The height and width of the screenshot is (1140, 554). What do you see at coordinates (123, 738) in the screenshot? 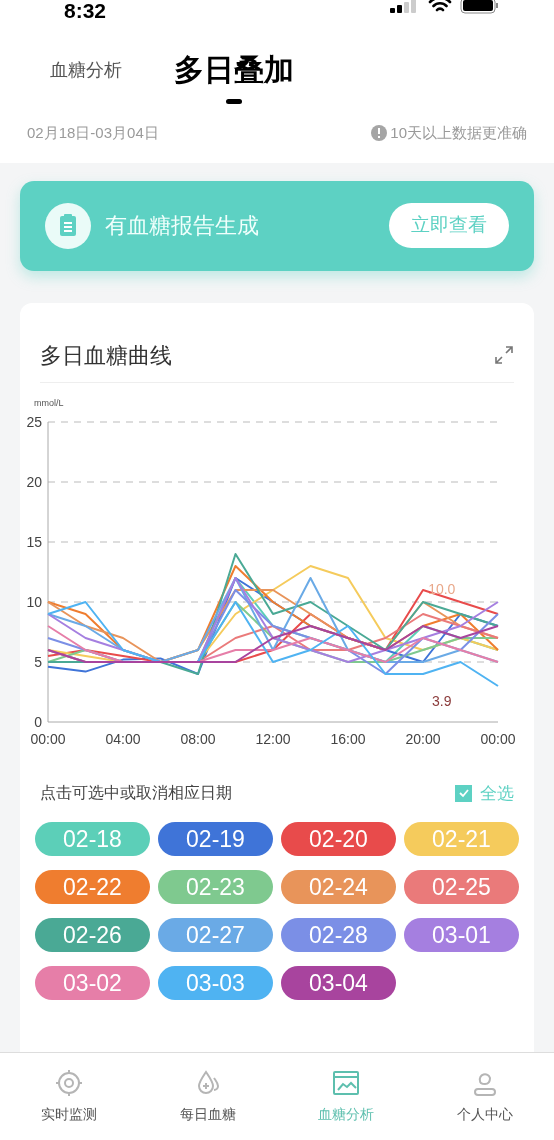
I see `x-tick-label: 04:00` at bounding box center [123, 738].